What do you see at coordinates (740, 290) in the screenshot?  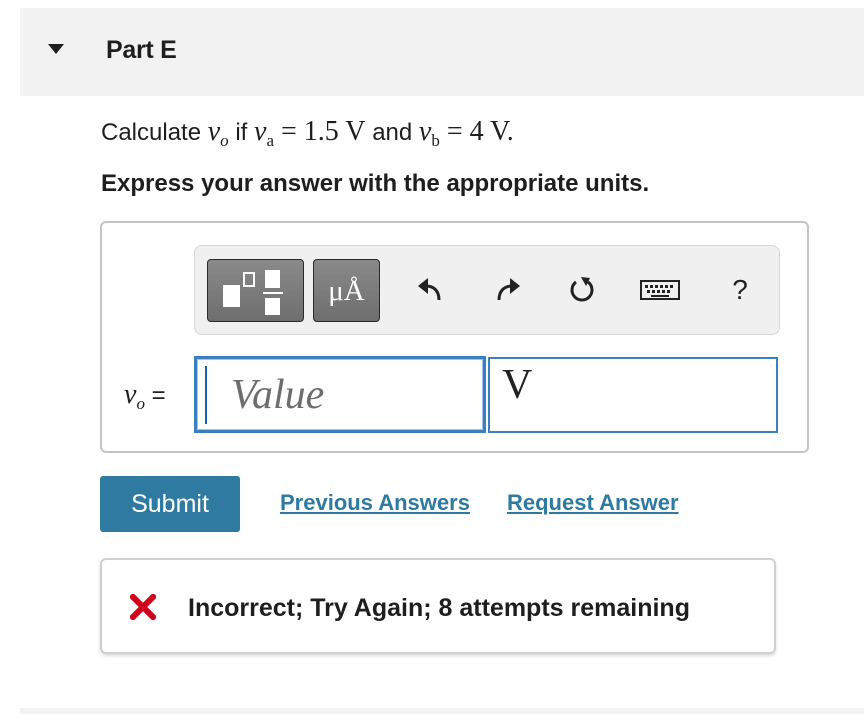 I see `help-icon: ?` at bounding box center [740, 290].